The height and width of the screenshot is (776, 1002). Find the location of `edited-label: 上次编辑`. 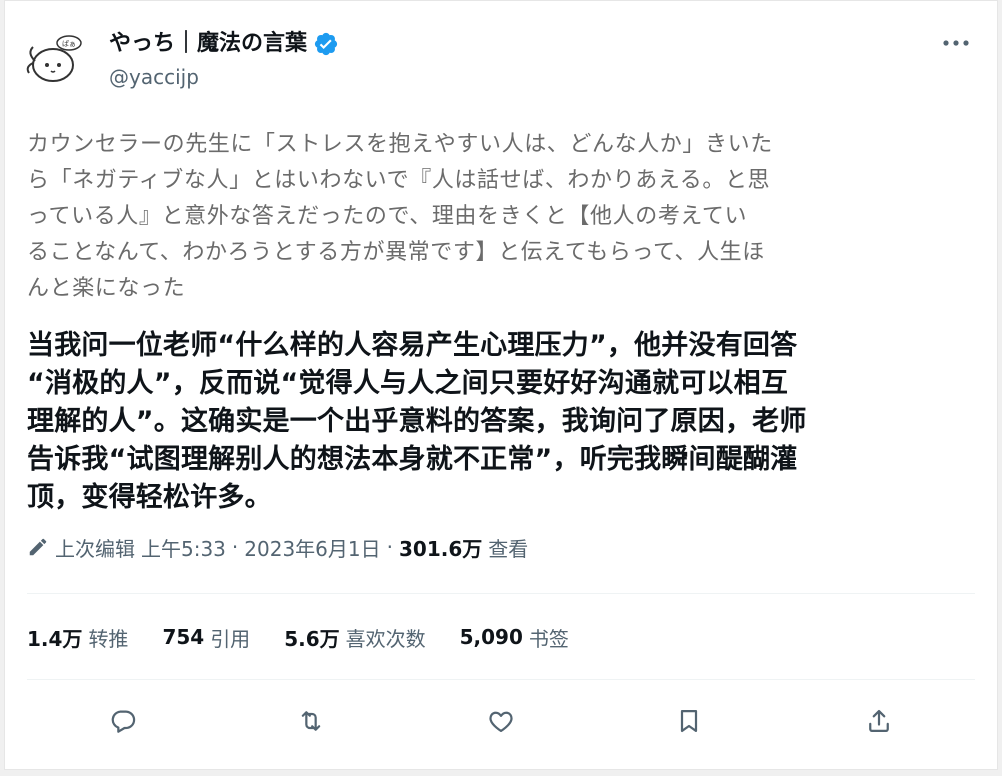

edited-label: 上次编辑 is located at coordinates (95, 547).